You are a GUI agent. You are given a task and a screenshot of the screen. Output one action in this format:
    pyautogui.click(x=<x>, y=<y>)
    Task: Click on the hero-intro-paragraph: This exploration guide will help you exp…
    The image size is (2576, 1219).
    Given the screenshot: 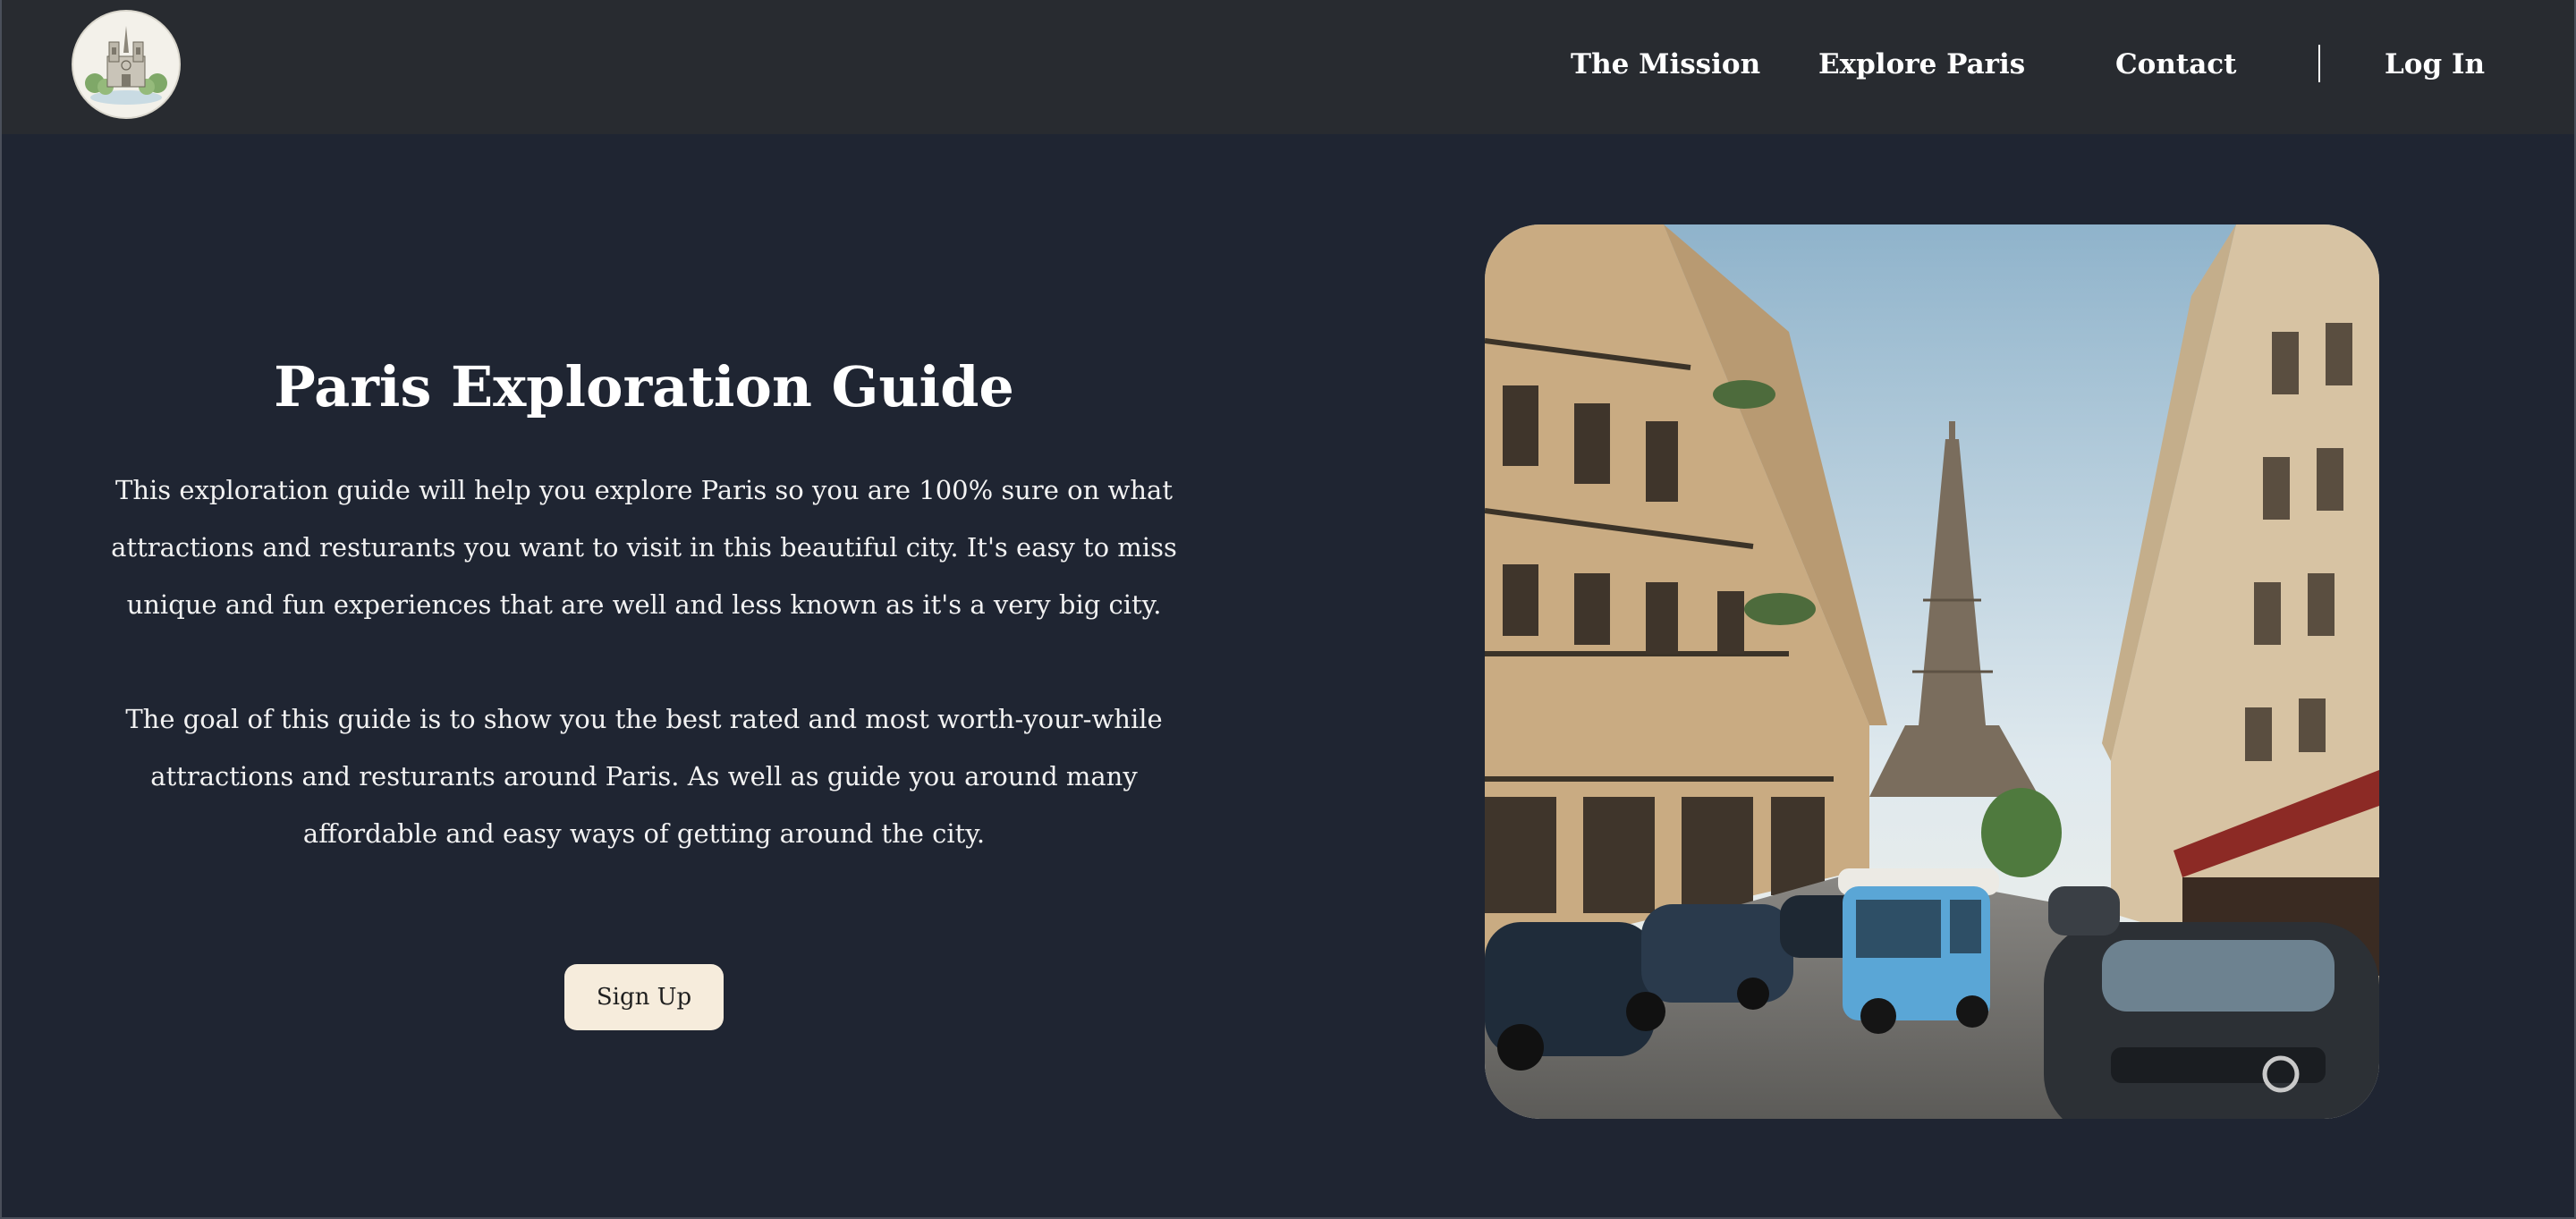 What is the action you would take?
    pyautogui.click(x=644, y=547)
    